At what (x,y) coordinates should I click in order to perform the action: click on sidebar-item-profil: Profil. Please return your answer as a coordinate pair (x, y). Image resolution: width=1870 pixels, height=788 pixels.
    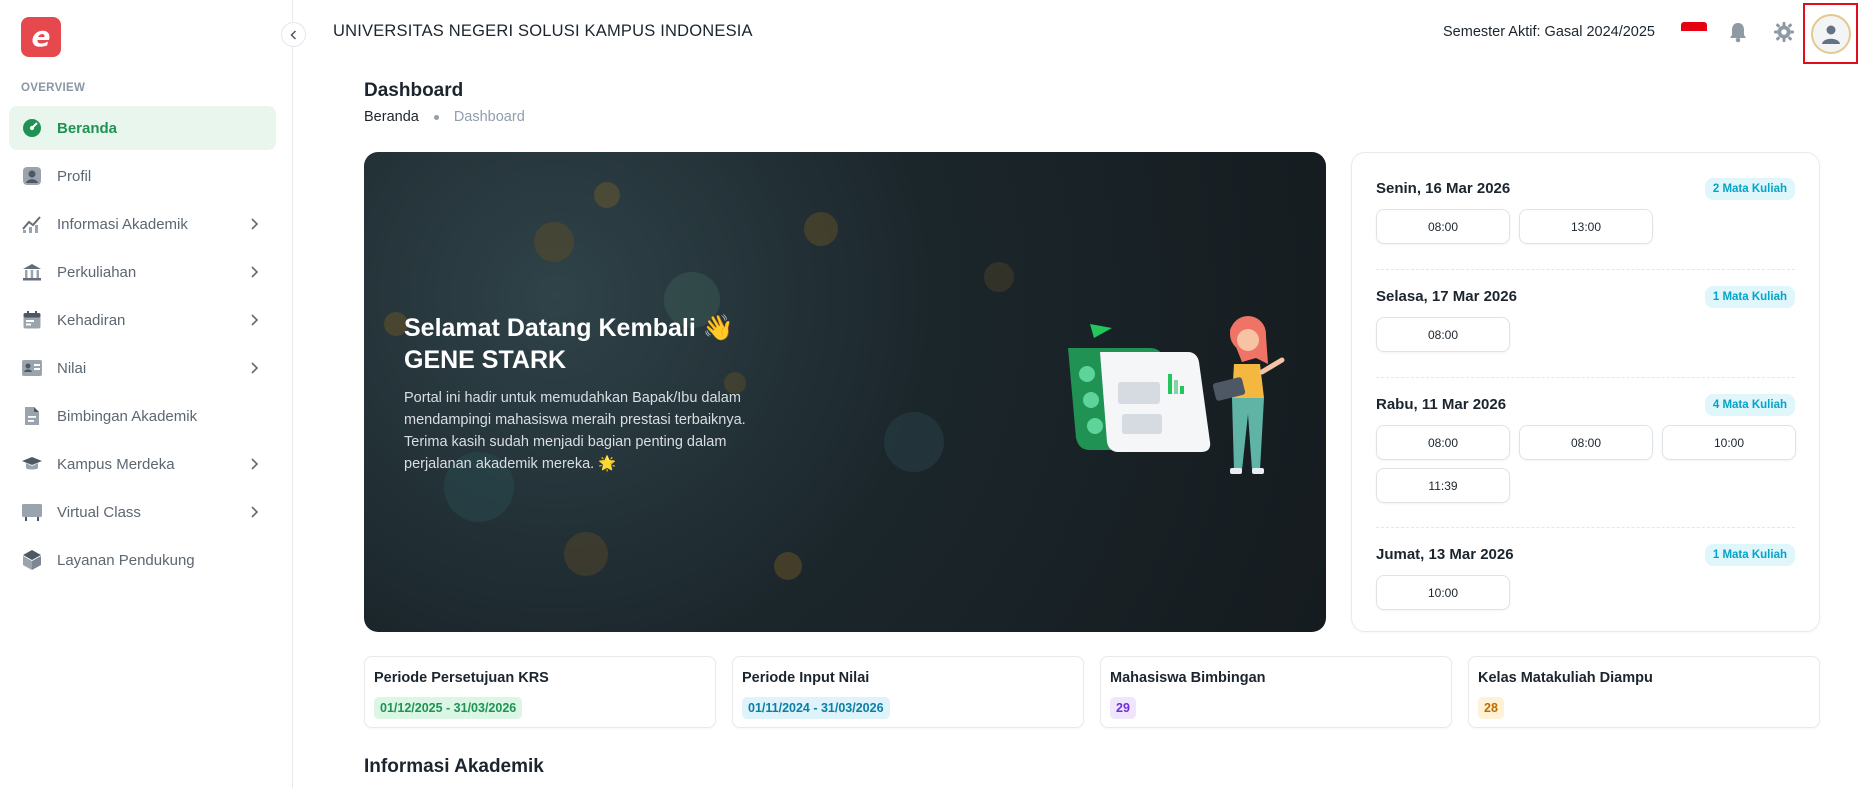
    Looking at the image, I should click on (142, 176).